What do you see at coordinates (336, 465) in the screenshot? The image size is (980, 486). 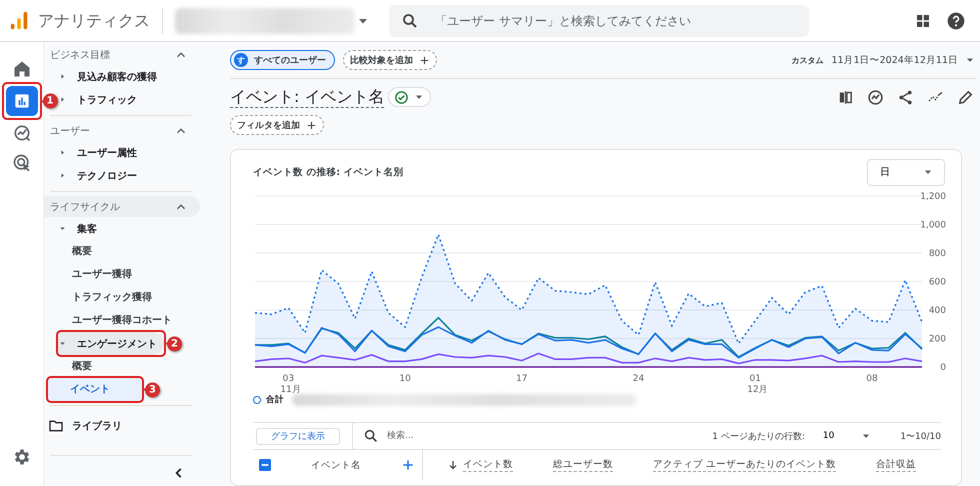 I see `column-header: イベント名` at bounding box center [336, 465].